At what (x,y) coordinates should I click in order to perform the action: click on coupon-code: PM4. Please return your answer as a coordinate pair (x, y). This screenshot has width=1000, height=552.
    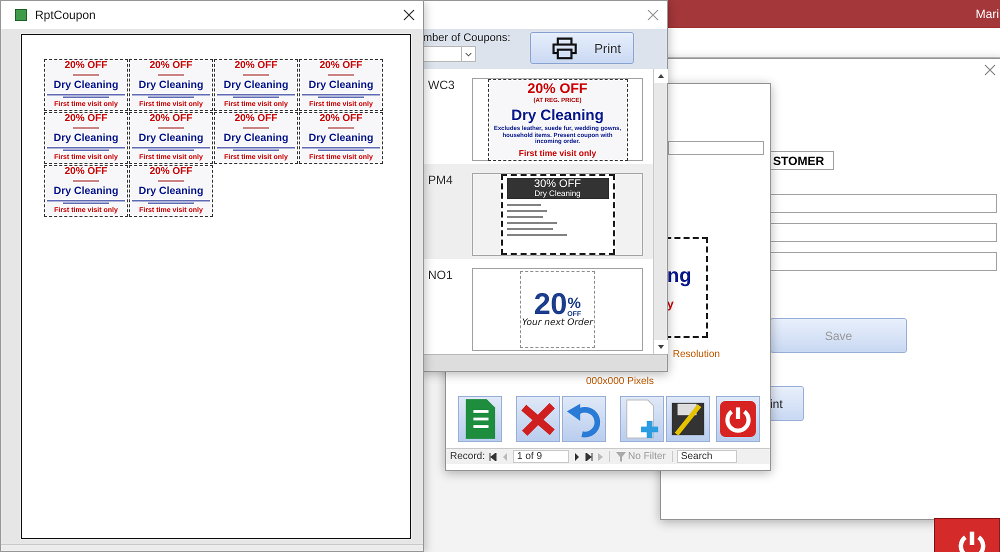
    Looking at the image, I should click on (441, 181).